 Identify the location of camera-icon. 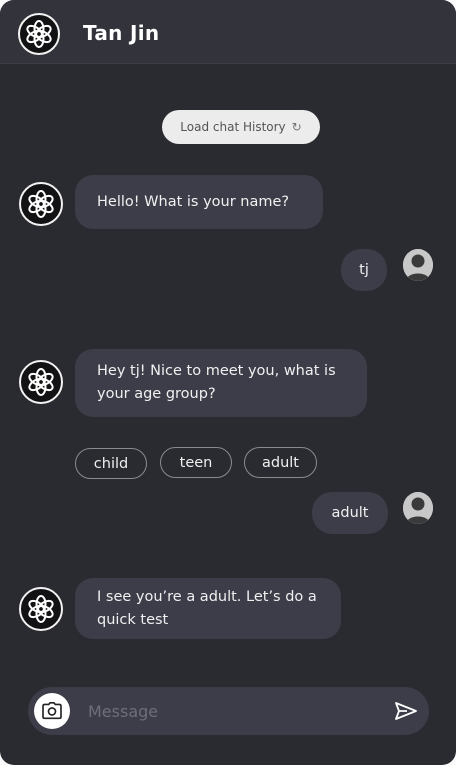
(52, 711).